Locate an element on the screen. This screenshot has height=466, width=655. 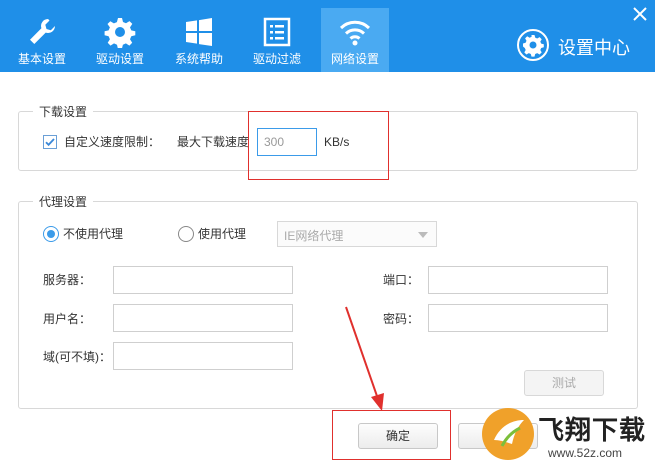
tab-label: 驱动设置 is located at coordinates (119, 59).